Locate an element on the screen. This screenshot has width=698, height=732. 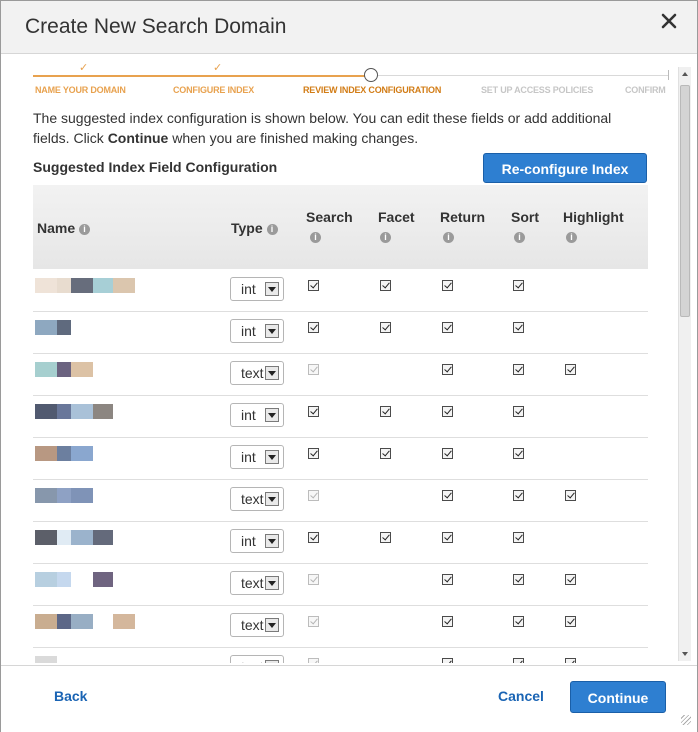
header-search: Search is located at coordinates (329, 217).